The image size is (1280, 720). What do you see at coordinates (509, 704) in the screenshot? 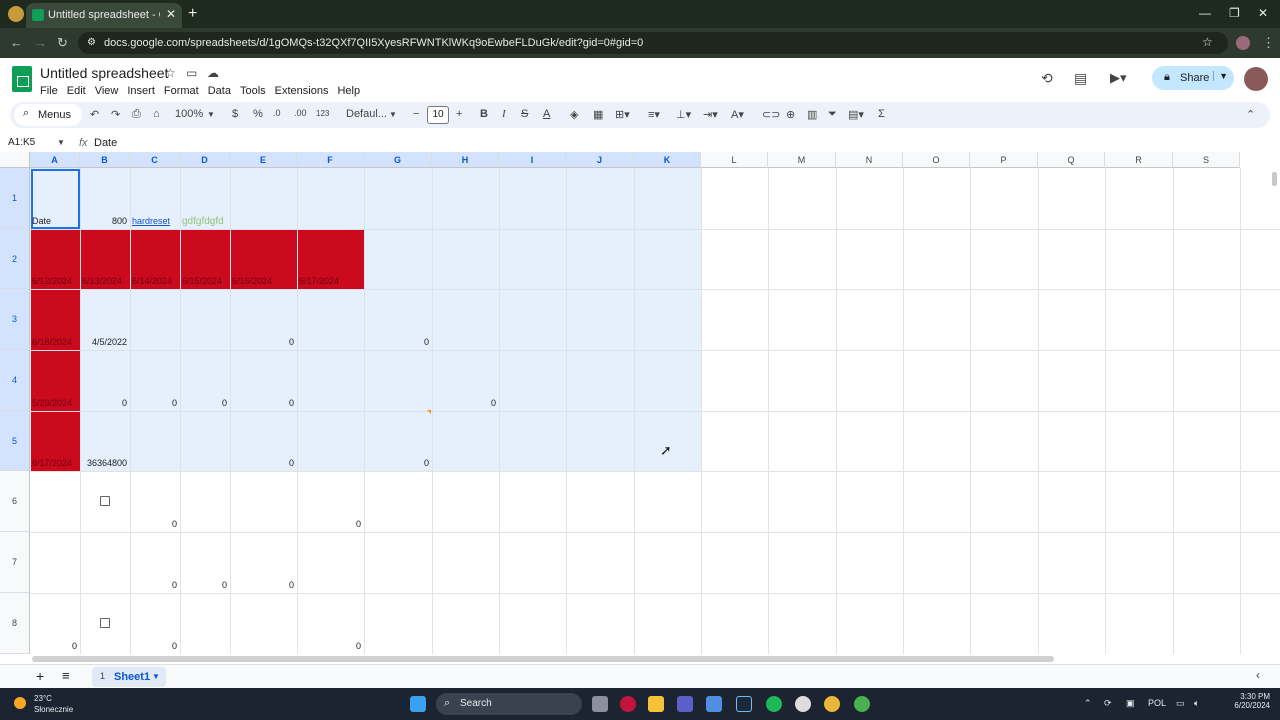
I see `taskbar-search: ⌕ Search` at bounding box center [509, 704].